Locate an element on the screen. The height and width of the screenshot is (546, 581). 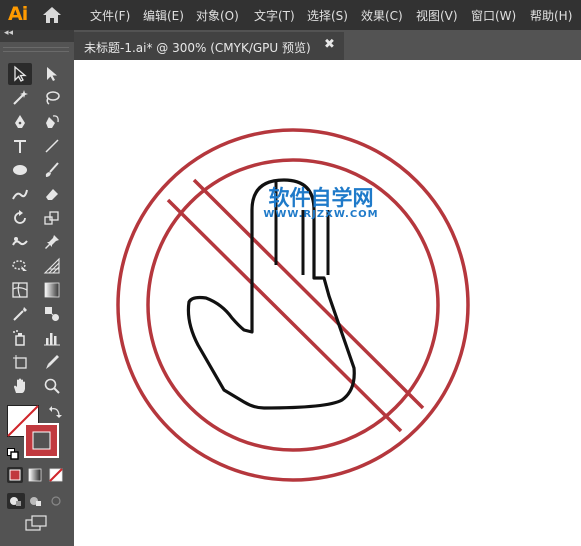
none-mode-button is located at coordinates (56, 475).